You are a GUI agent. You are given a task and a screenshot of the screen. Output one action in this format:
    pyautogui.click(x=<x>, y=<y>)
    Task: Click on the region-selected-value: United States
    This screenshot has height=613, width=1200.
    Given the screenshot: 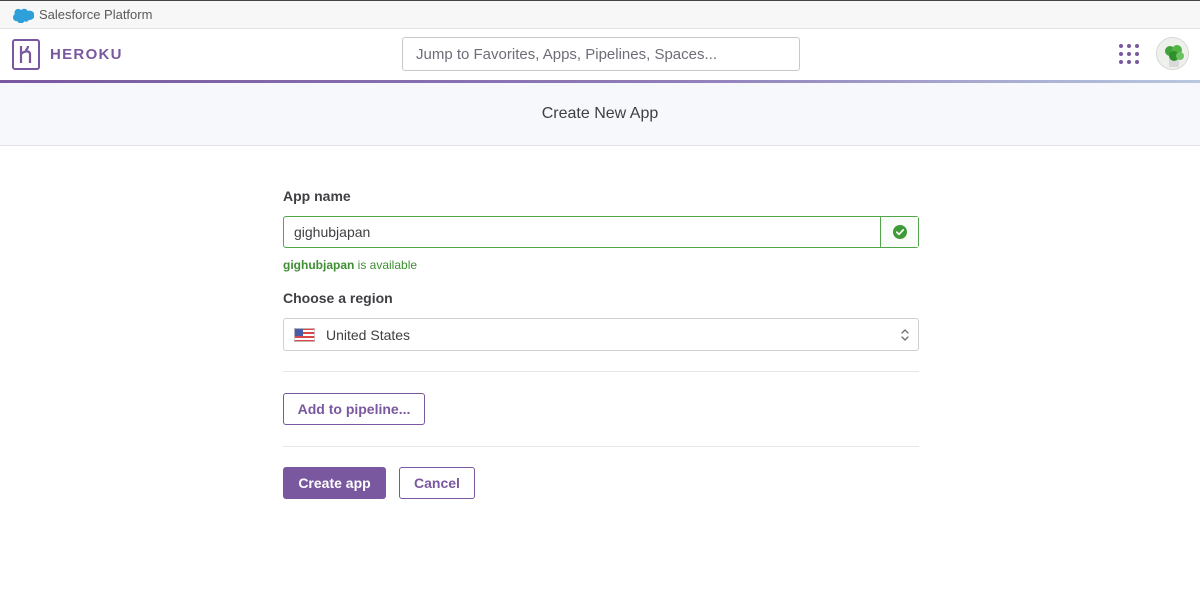 What is the action you would take?
    pyautogui.click(x=368, y=334)
    